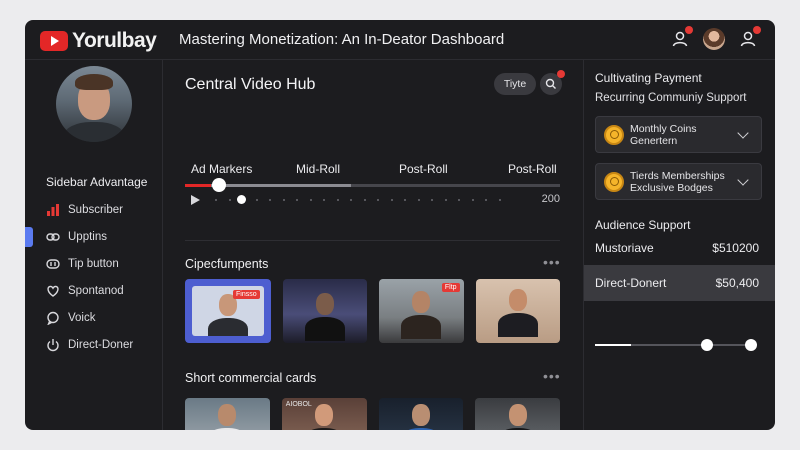 The width and height of the screenshot is (800, 450). What do you see at coordinates (707, 345) in the screenshot?
I see `slider-handle` at bounding box center [707, 345].